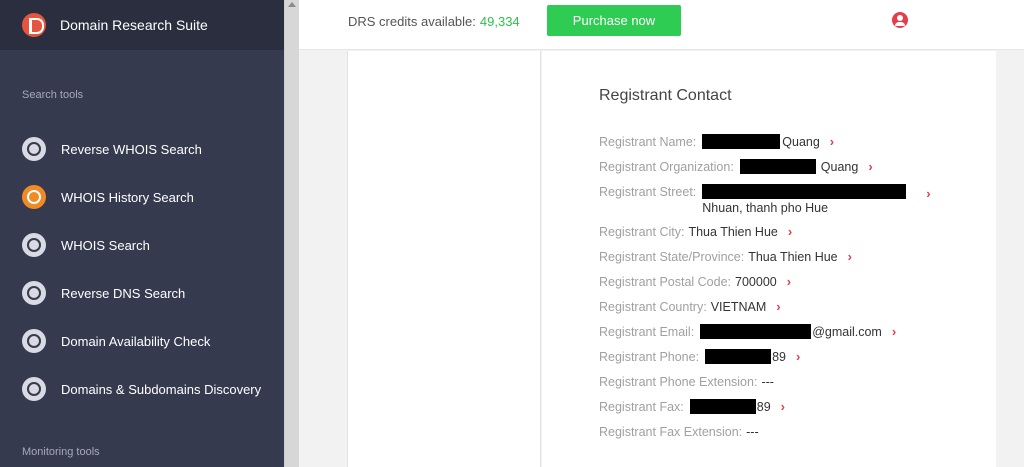  Describe the element at coordinates (34, 293) in the screenshot. I see `globe-icon` at that location.